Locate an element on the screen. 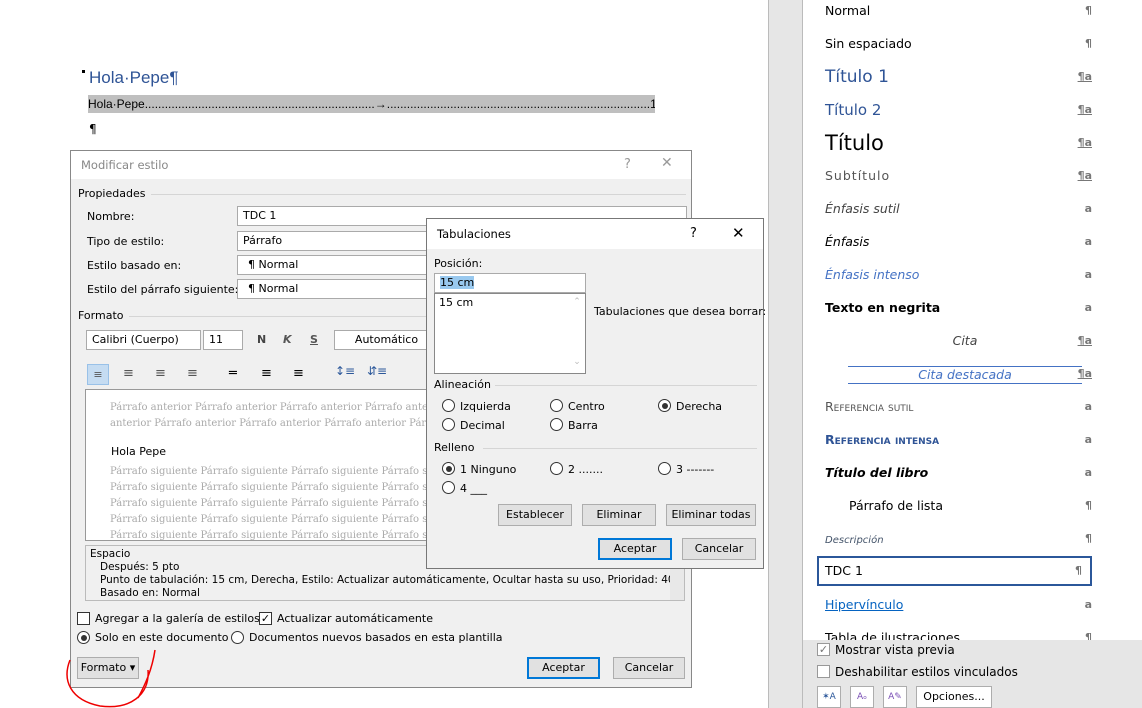 This screenshot has width=1142, height=708. style-item-label: Hipervínculo is located at coordinates (864, 604).